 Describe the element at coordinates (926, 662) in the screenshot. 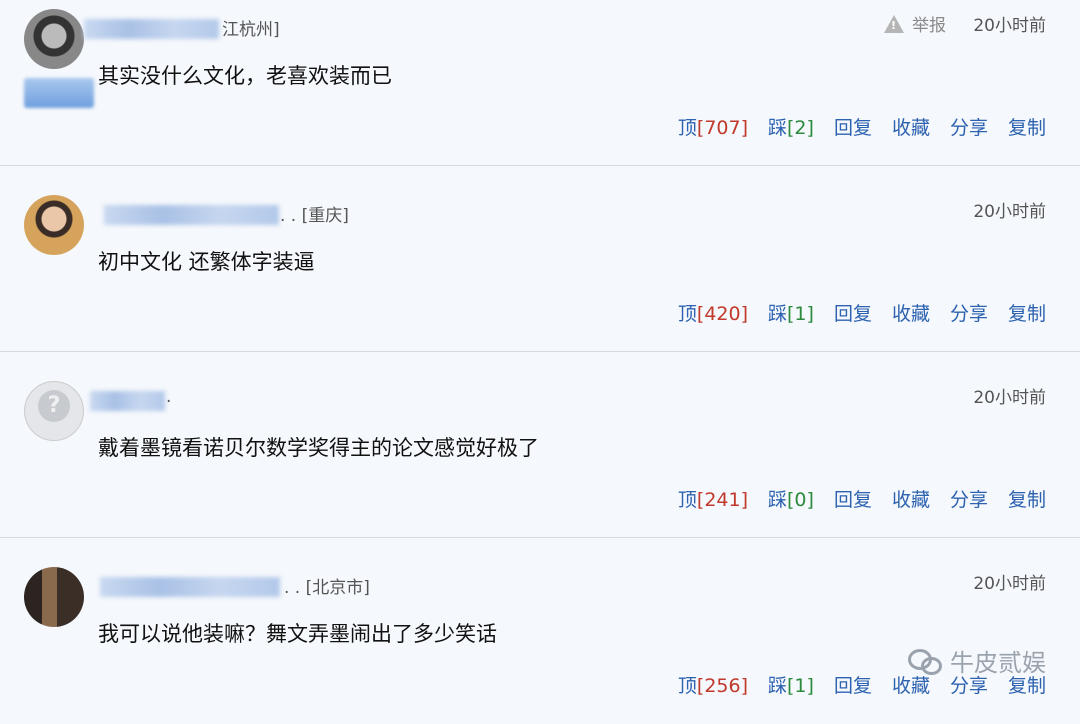

I see `wechat-icon` at that location.